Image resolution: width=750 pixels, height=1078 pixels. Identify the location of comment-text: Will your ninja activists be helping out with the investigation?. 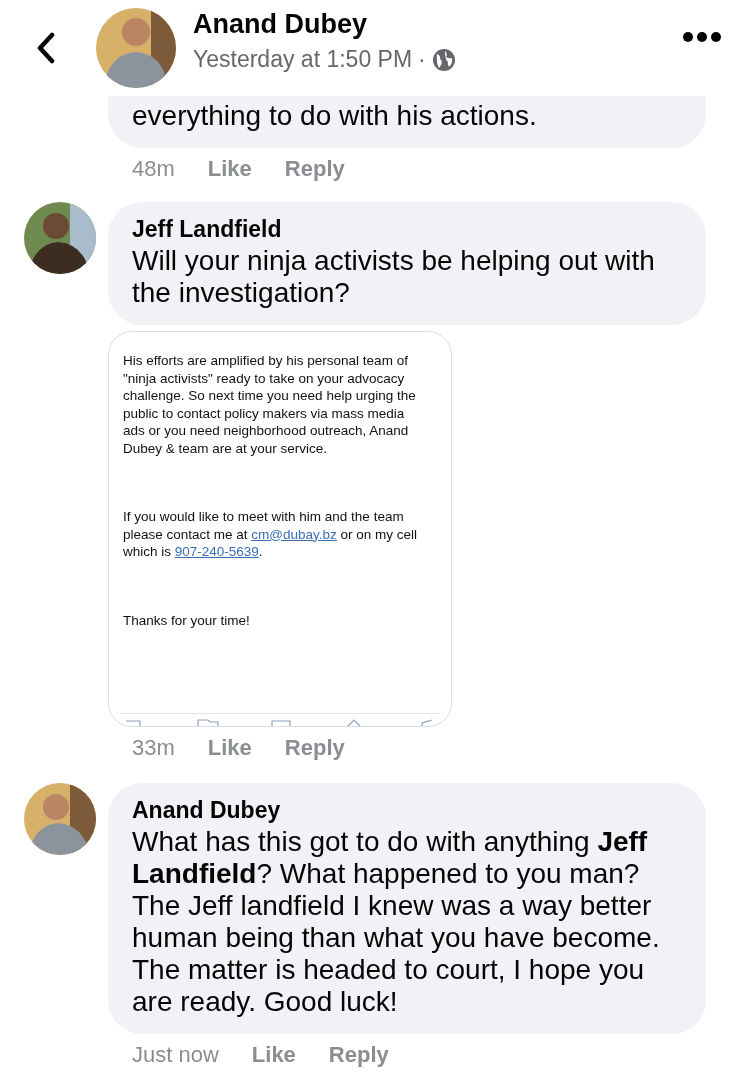
(394, 277).